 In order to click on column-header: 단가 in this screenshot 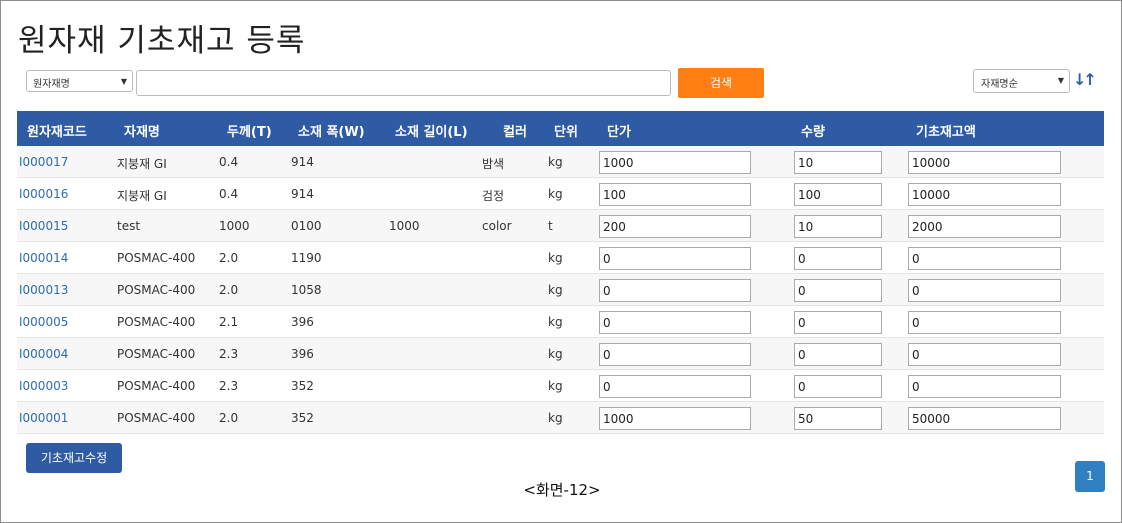, I will do `click(619, 132)`.